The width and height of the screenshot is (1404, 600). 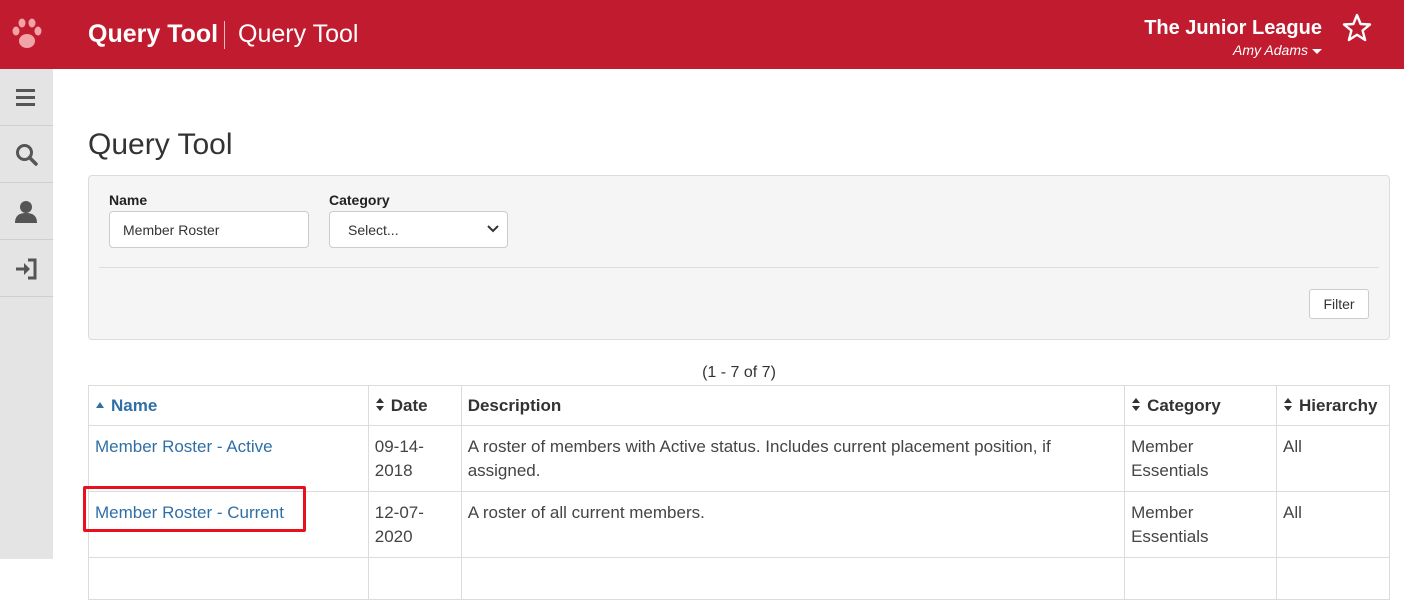 I want to click on search-icon, so click(x=27, y=155).